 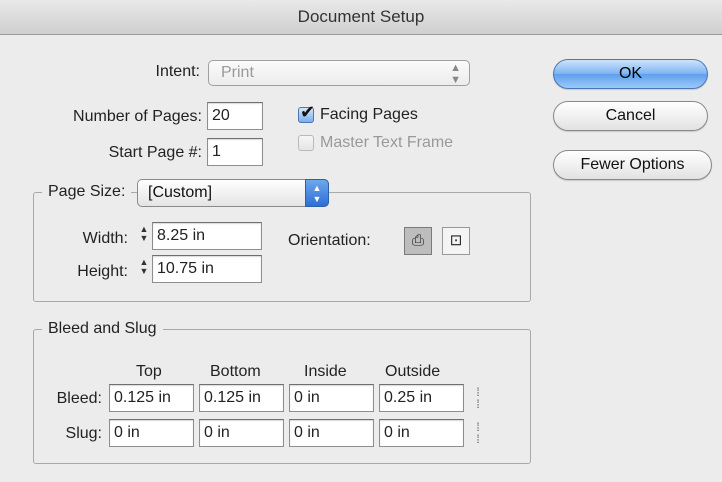 What do you see at coordinates (102, 271) in the screenshot?
I see `height-label: Height:` at bounding box center [102, 271].